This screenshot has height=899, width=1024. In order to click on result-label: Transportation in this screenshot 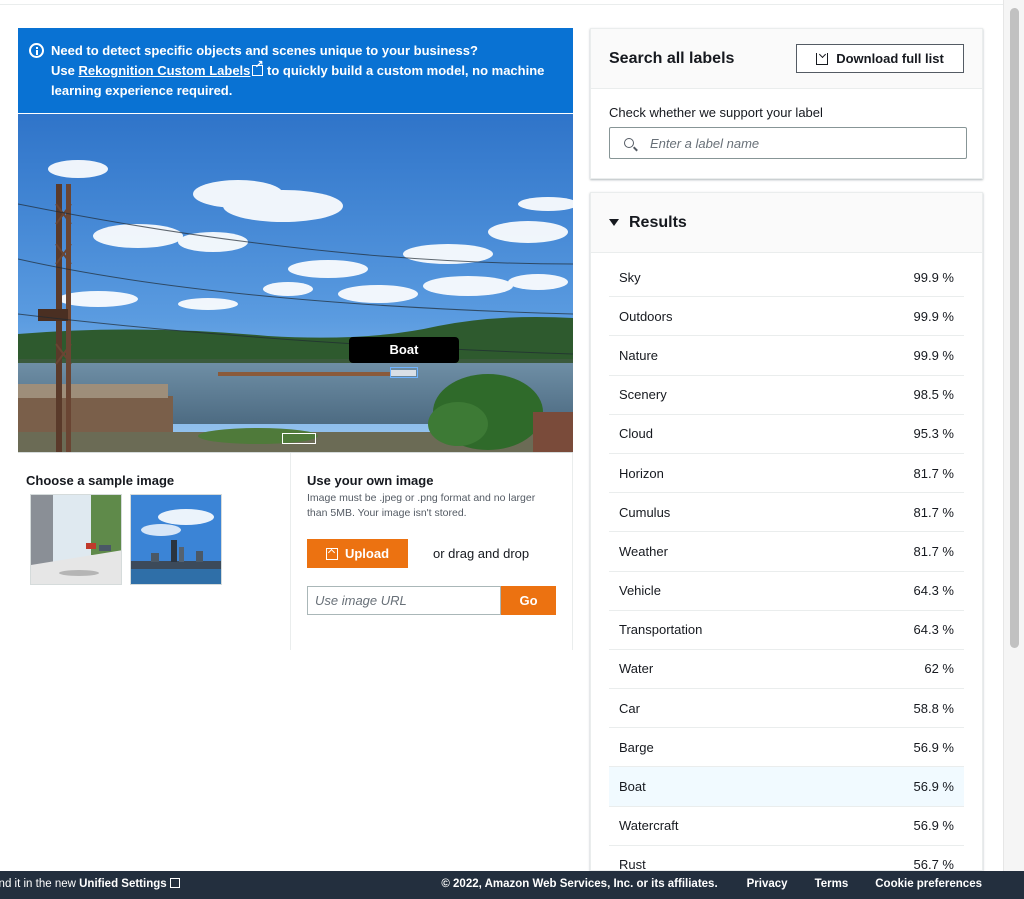, I will do `click(661, 630)`.